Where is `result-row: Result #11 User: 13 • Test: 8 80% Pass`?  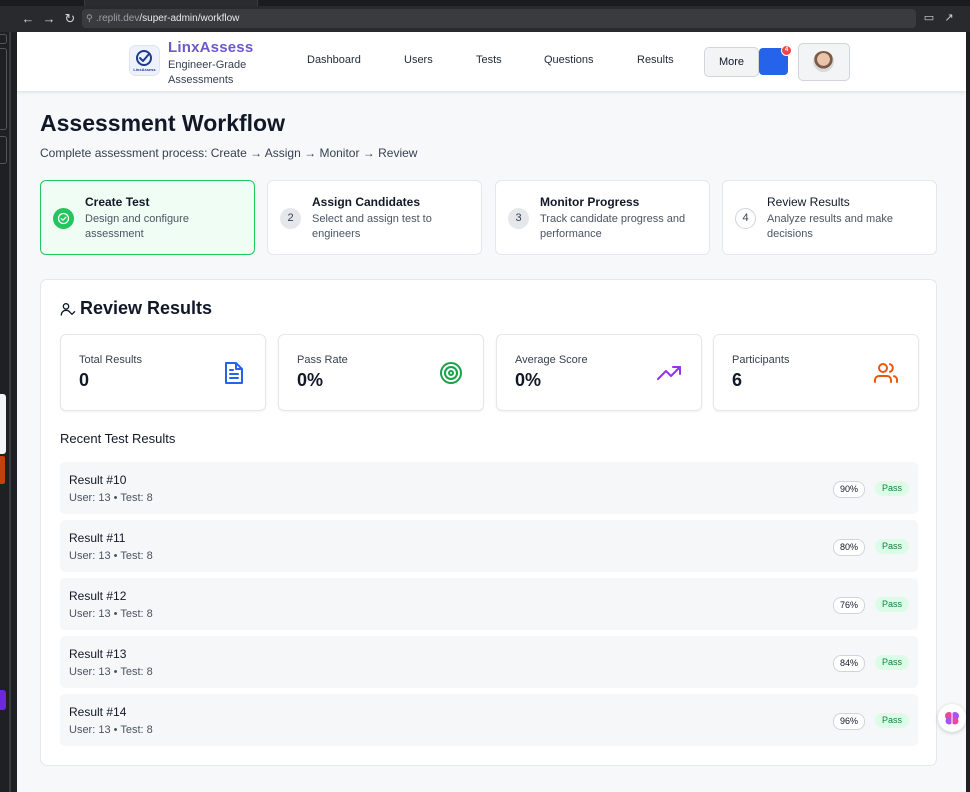 result-row: Result #11 User: 13 • Test: 8 80% Pass is located at coordinates (489, 546).